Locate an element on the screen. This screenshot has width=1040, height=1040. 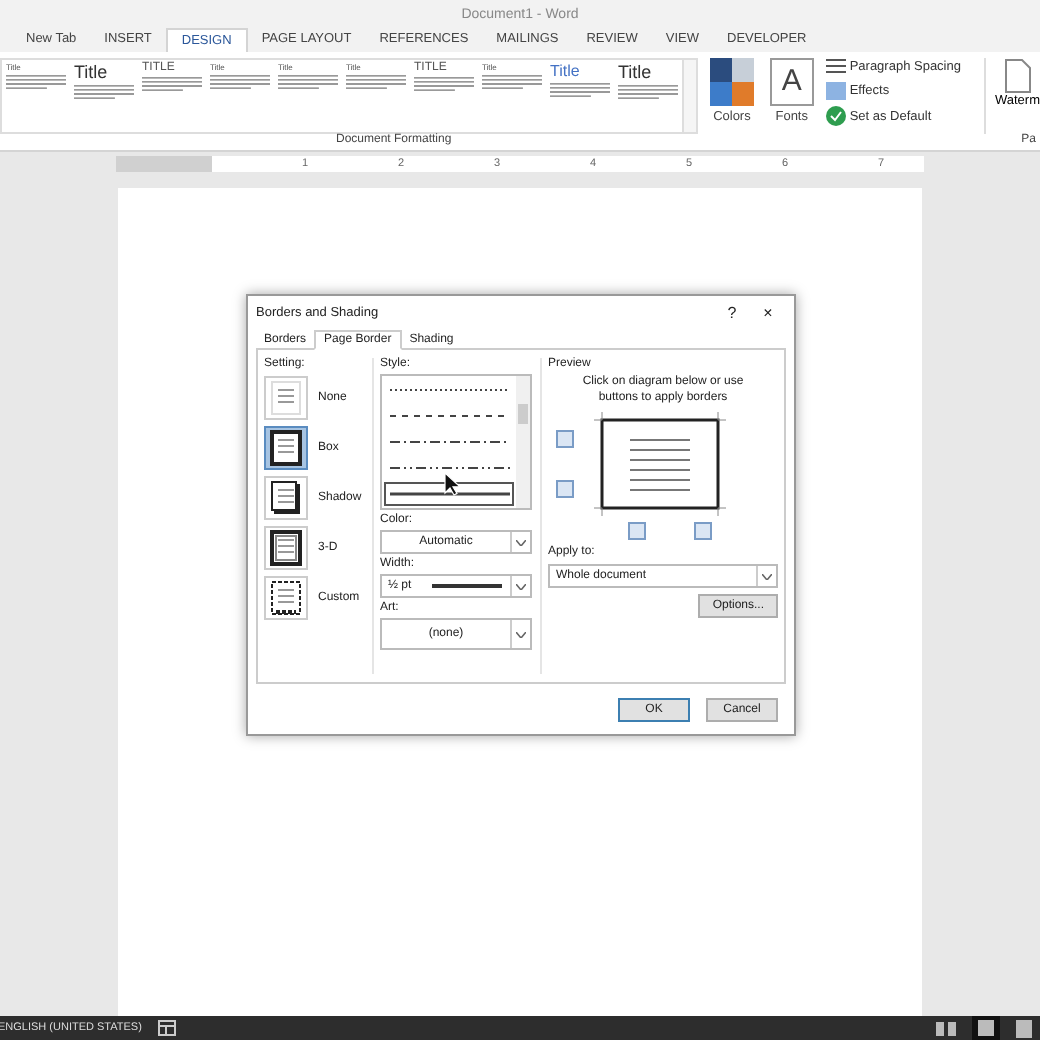
color-swatch-icon is located at coordinates (731, 82).